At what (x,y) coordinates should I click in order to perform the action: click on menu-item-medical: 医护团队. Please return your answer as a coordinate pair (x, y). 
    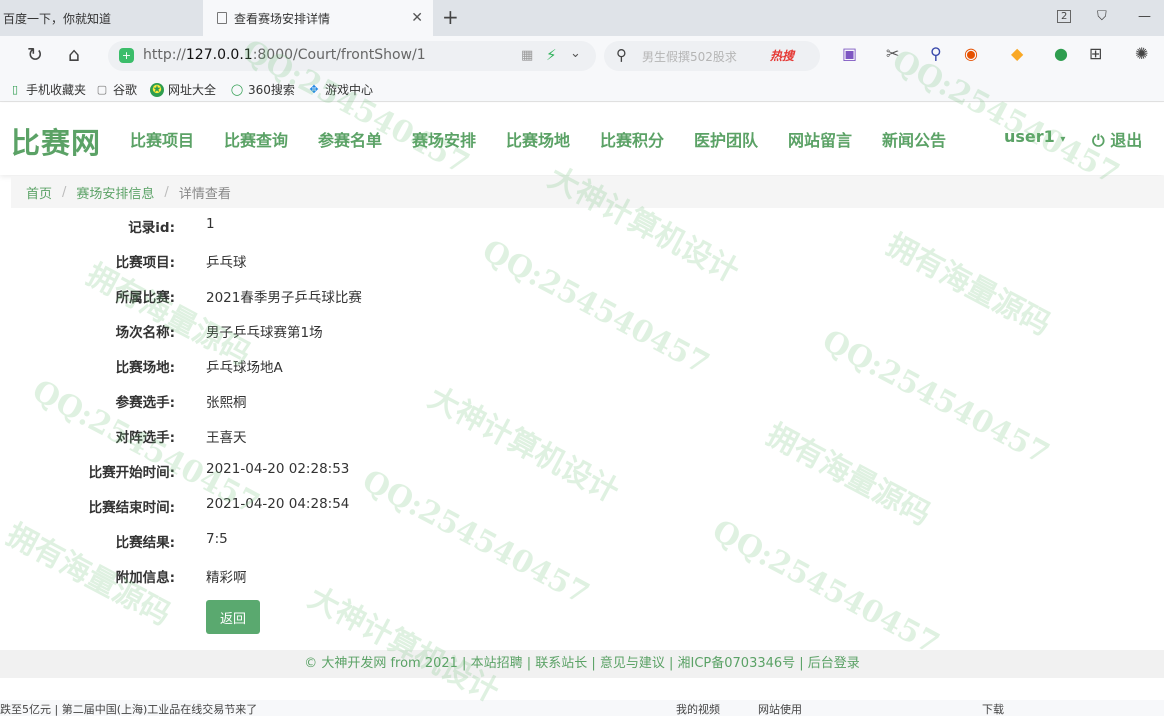
    Looking at the image, I should click on (726, 139).